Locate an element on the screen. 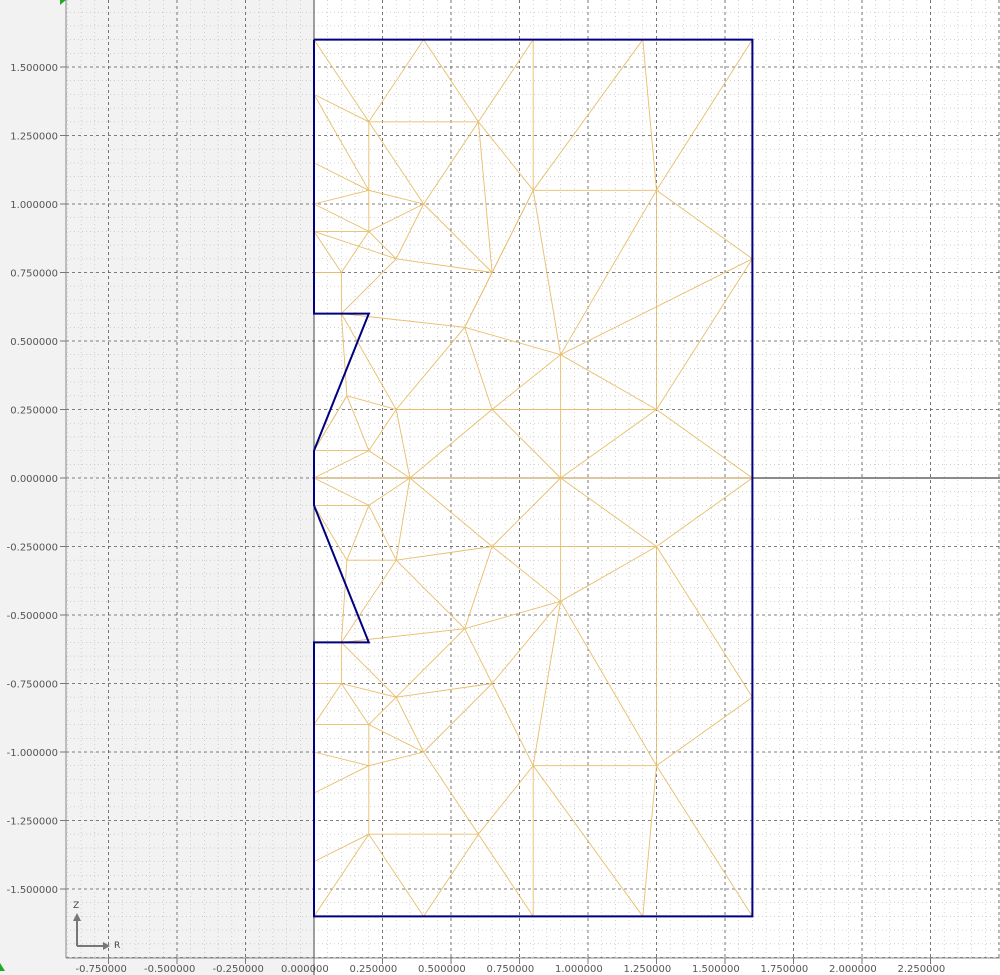  r-tick-label: 0.250000 is located at coordinates (374, 969).